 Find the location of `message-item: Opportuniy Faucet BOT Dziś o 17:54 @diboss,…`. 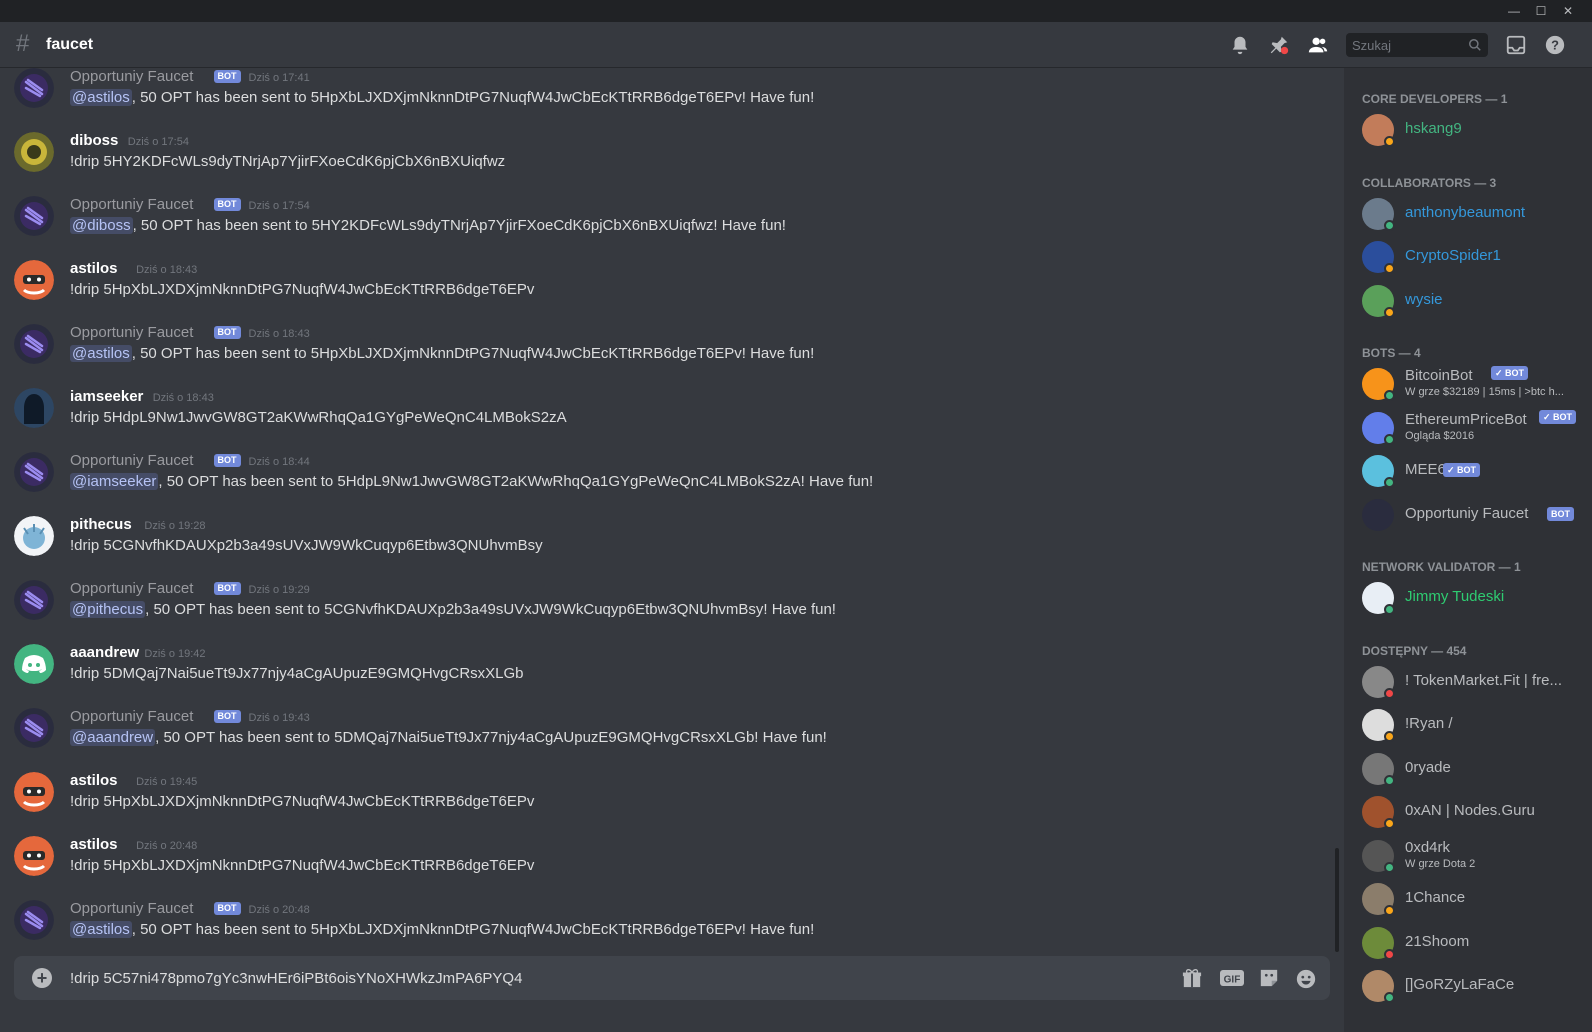

message-item: Opportuniy Faucet BOT Dziś o 17:54 @diboss,… is located at coordinates (665, 226).